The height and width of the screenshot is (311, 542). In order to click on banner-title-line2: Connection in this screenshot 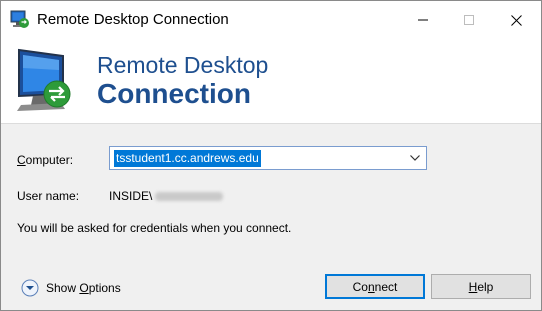, I will do `click(174, 93)`.